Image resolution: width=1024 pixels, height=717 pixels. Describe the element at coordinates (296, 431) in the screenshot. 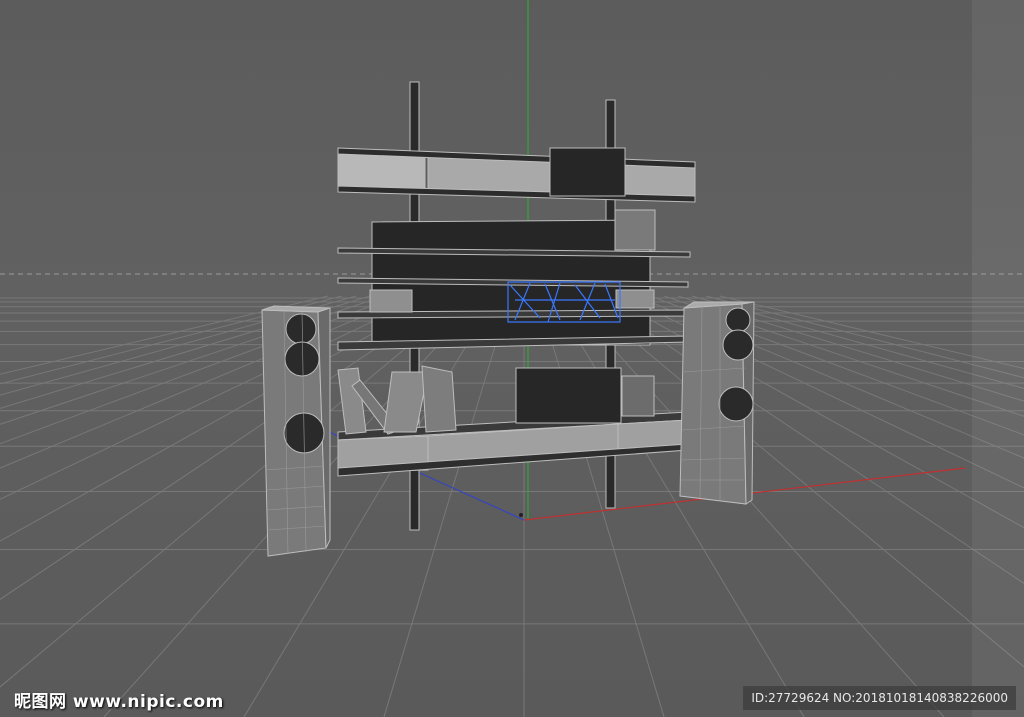

I see `speaker-left` at that location.